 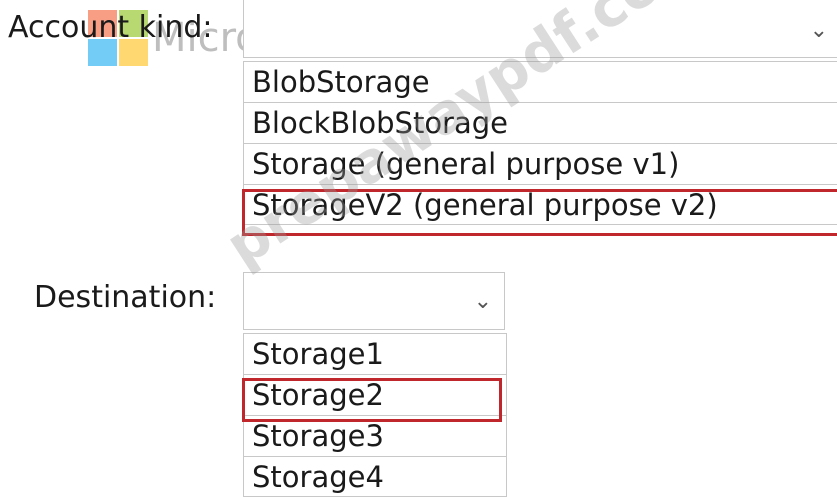 I want to click on account-kind-option-blobstorage: BlobStorage, so click(x=540, y=81).